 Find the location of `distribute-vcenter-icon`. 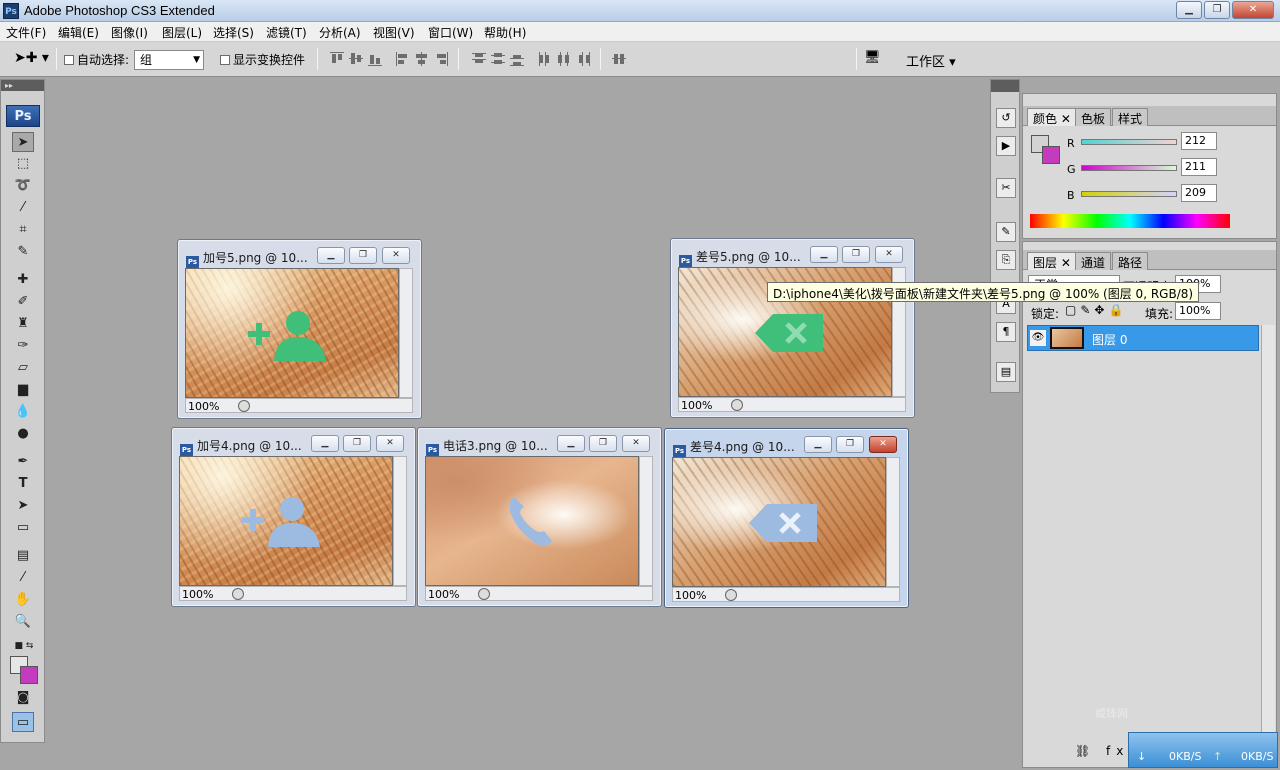

distribute-vcenter-icon is located at coordinates (498, 59).